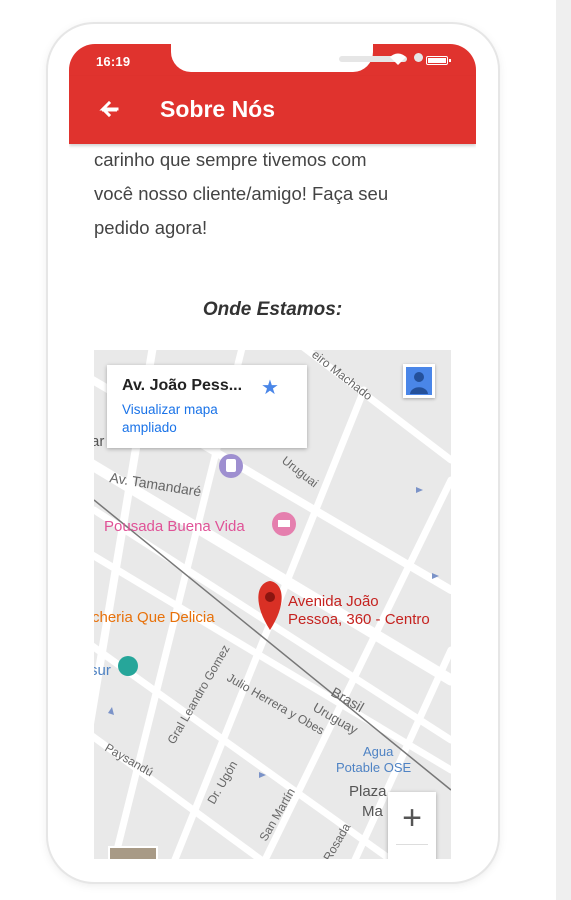  Describe the element at coordinates (128, 666) in the screenshot. I see `tourism-icon` at that location.